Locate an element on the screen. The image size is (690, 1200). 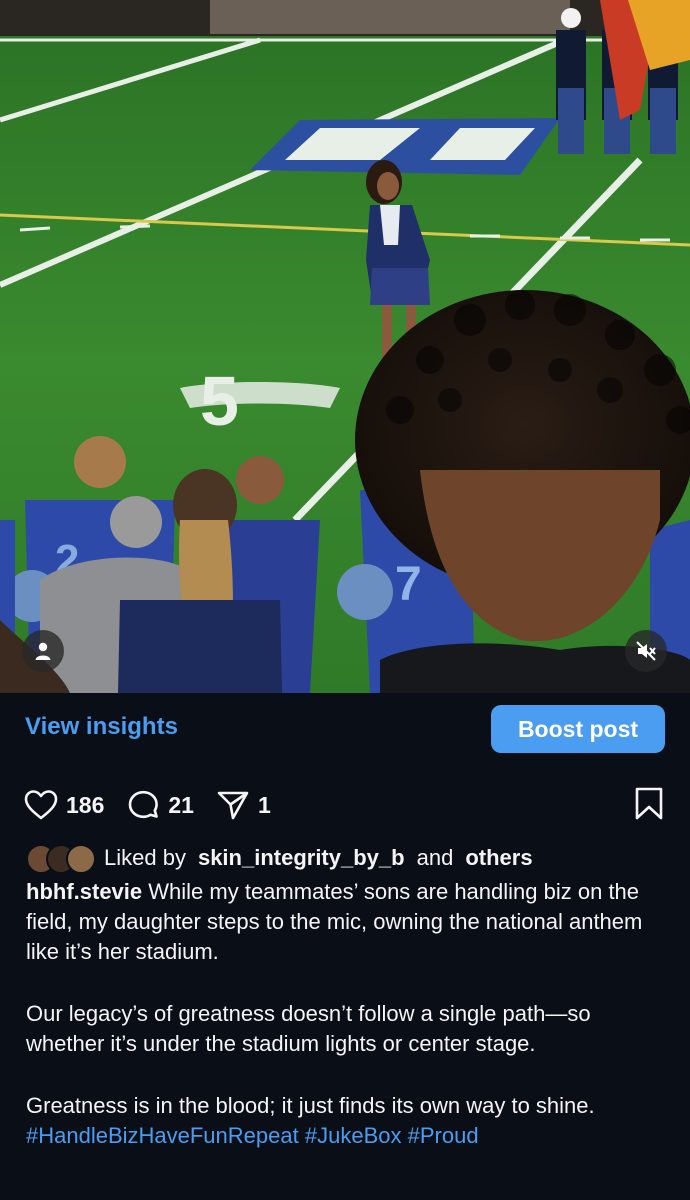
action-bar: 186 21 1 is located at coordinates (158, 805).